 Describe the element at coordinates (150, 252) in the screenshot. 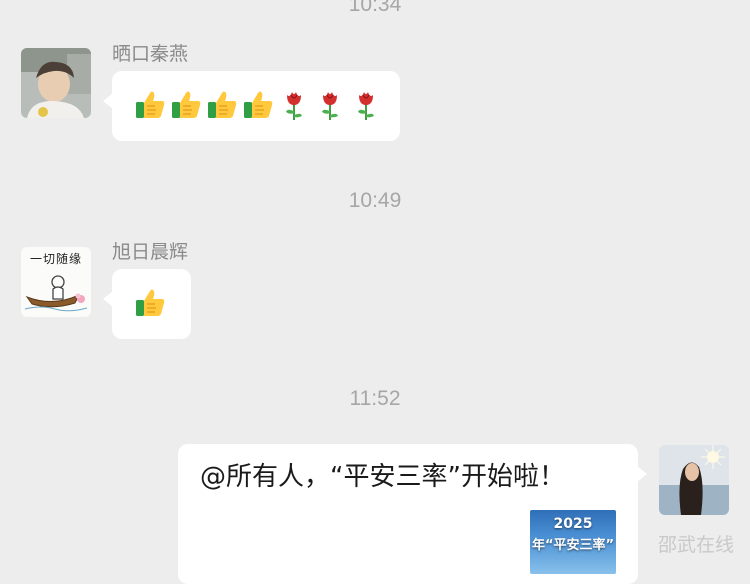

I see `sender-name: 旭日晨辉` at that location.